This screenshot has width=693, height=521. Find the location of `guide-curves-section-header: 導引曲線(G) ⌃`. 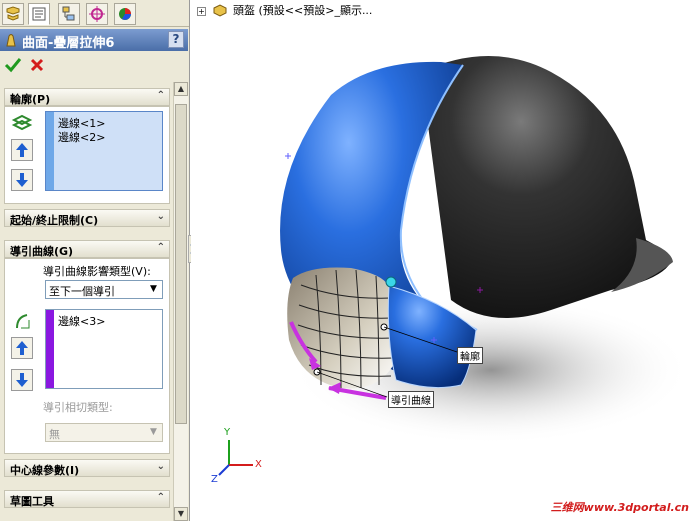

guide-curves-section-header: 導引曲線(G) ⌃ is located at coordinates (87, 249).